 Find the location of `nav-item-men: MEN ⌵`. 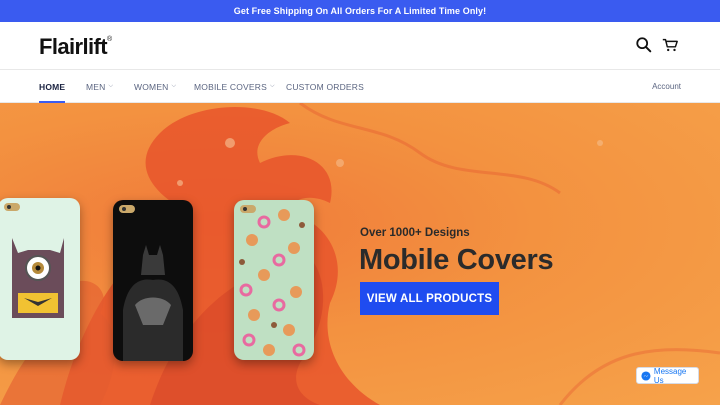

nav-item-men: MEN ⌵ is located at coordinates (99, 86).